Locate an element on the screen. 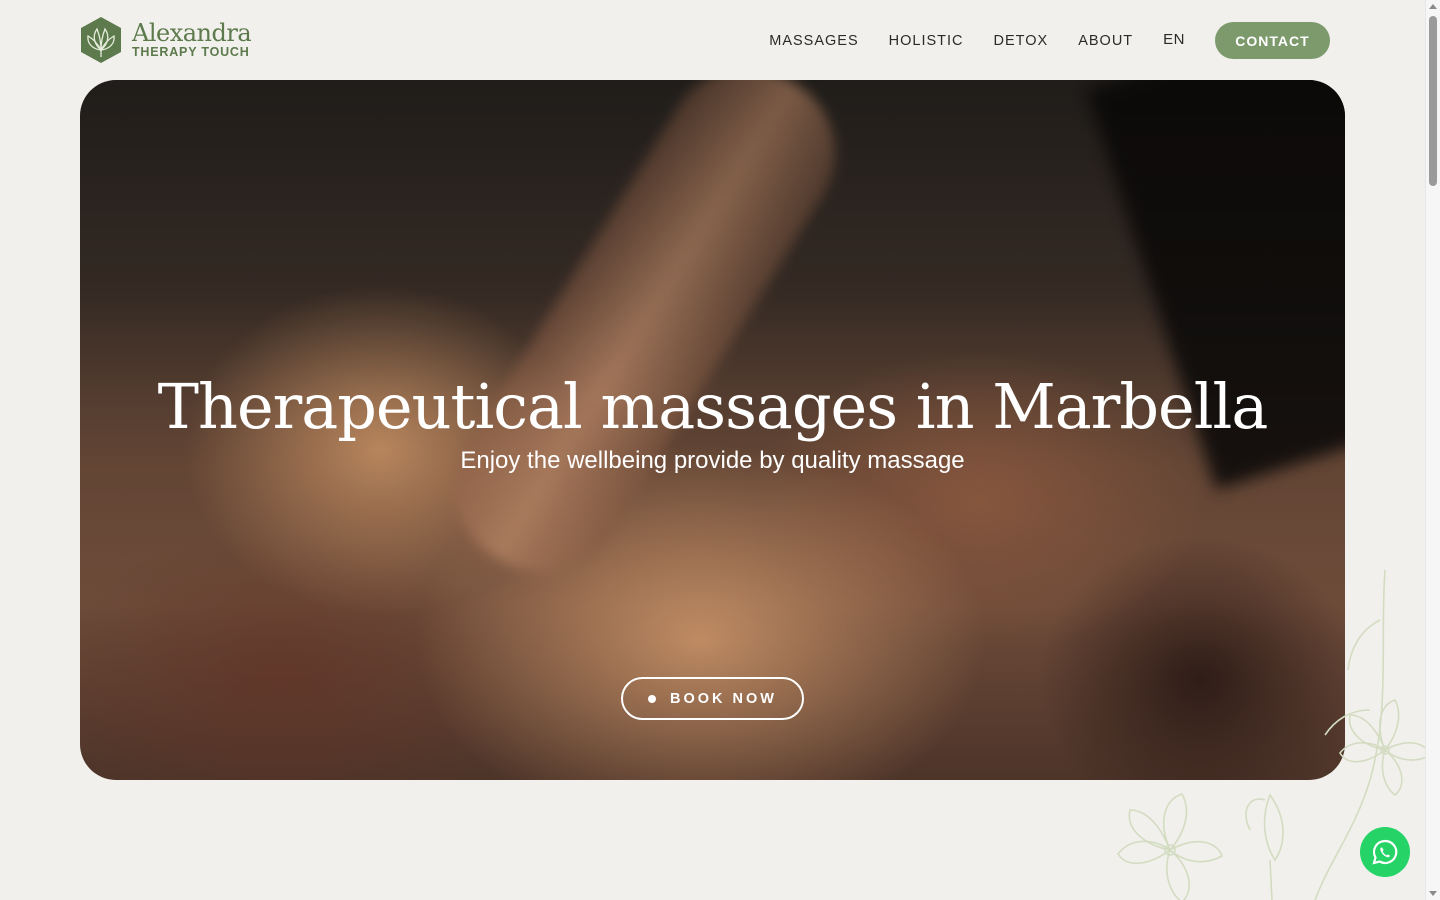 The height and width of the screenshot is (900, 1440). whatsapp-button is located at coordinates (1385, 852).